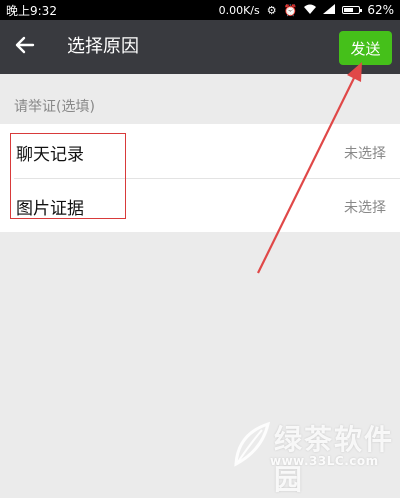  I want to click on signal-icon, so click(329, 10).